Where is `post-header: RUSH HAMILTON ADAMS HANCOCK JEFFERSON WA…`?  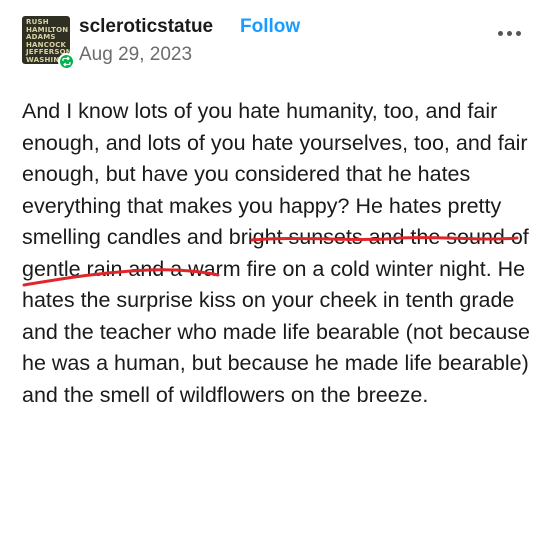
post-header: RUSH HAMILTON ADAMS HANCOCK JEFFERSON WA… is located at coordinates (273, 40).